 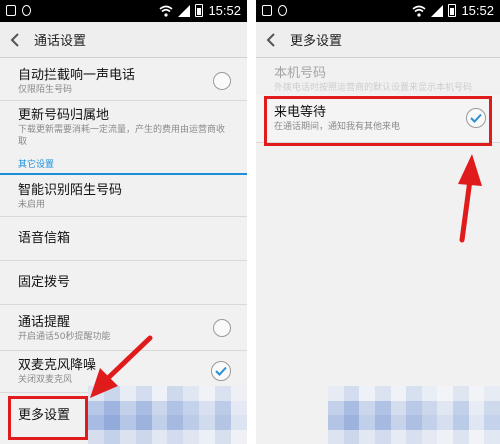 What do you see at coordinates (64, 115) in the screenshot?
I see `item-label: 更新号码归属地` at bounding box center [64, 115].